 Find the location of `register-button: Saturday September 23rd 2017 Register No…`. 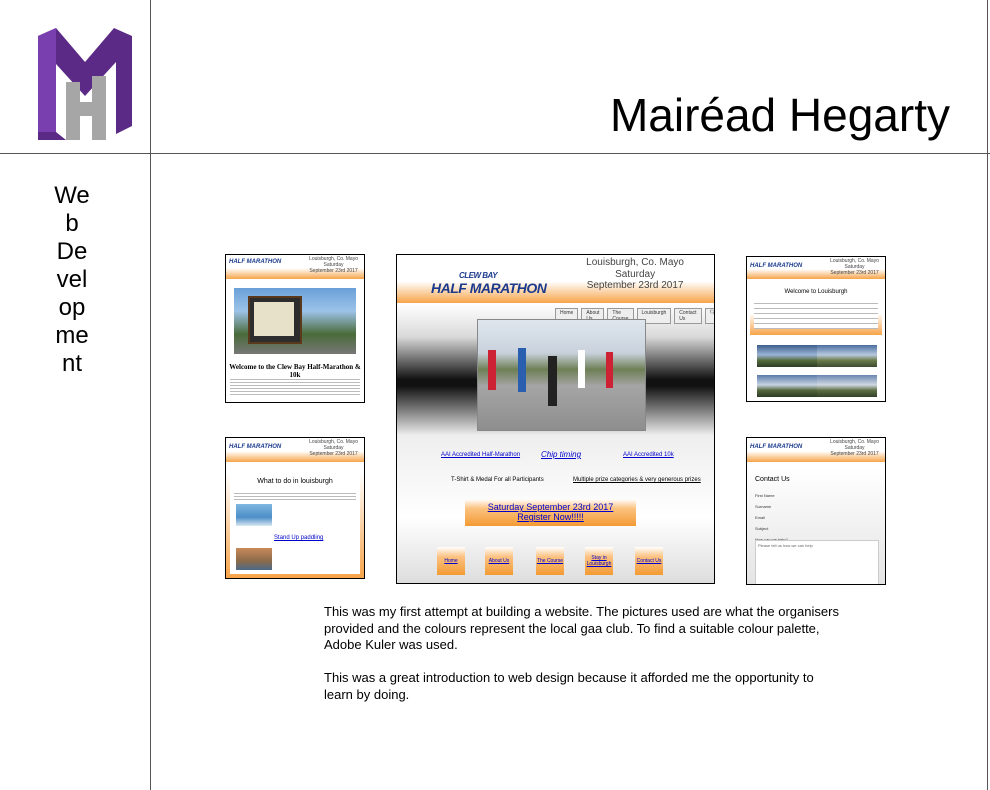

register-button: Saturday September 23rd 2017 Register No… is located at coordinates (550, 512).